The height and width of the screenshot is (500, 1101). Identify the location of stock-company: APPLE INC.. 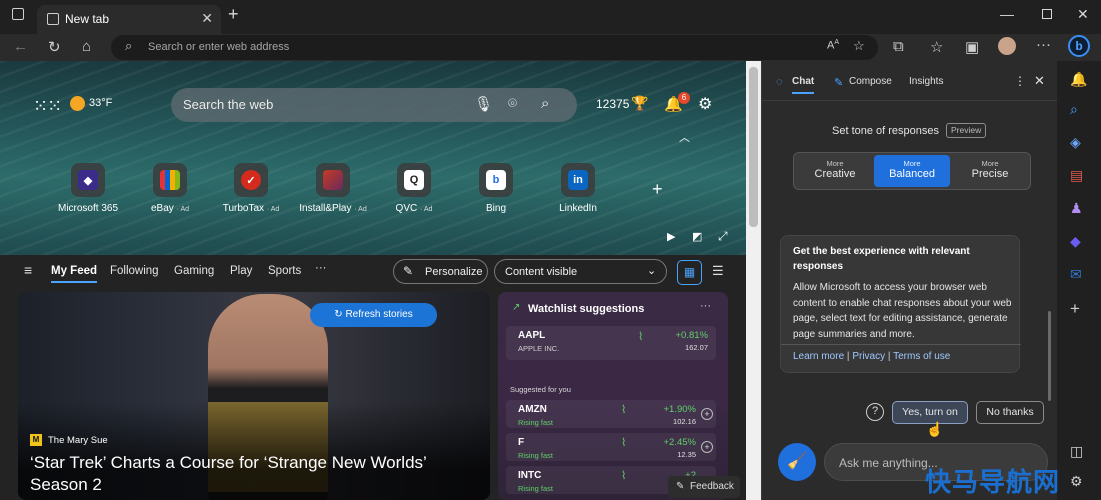
(539, 348).